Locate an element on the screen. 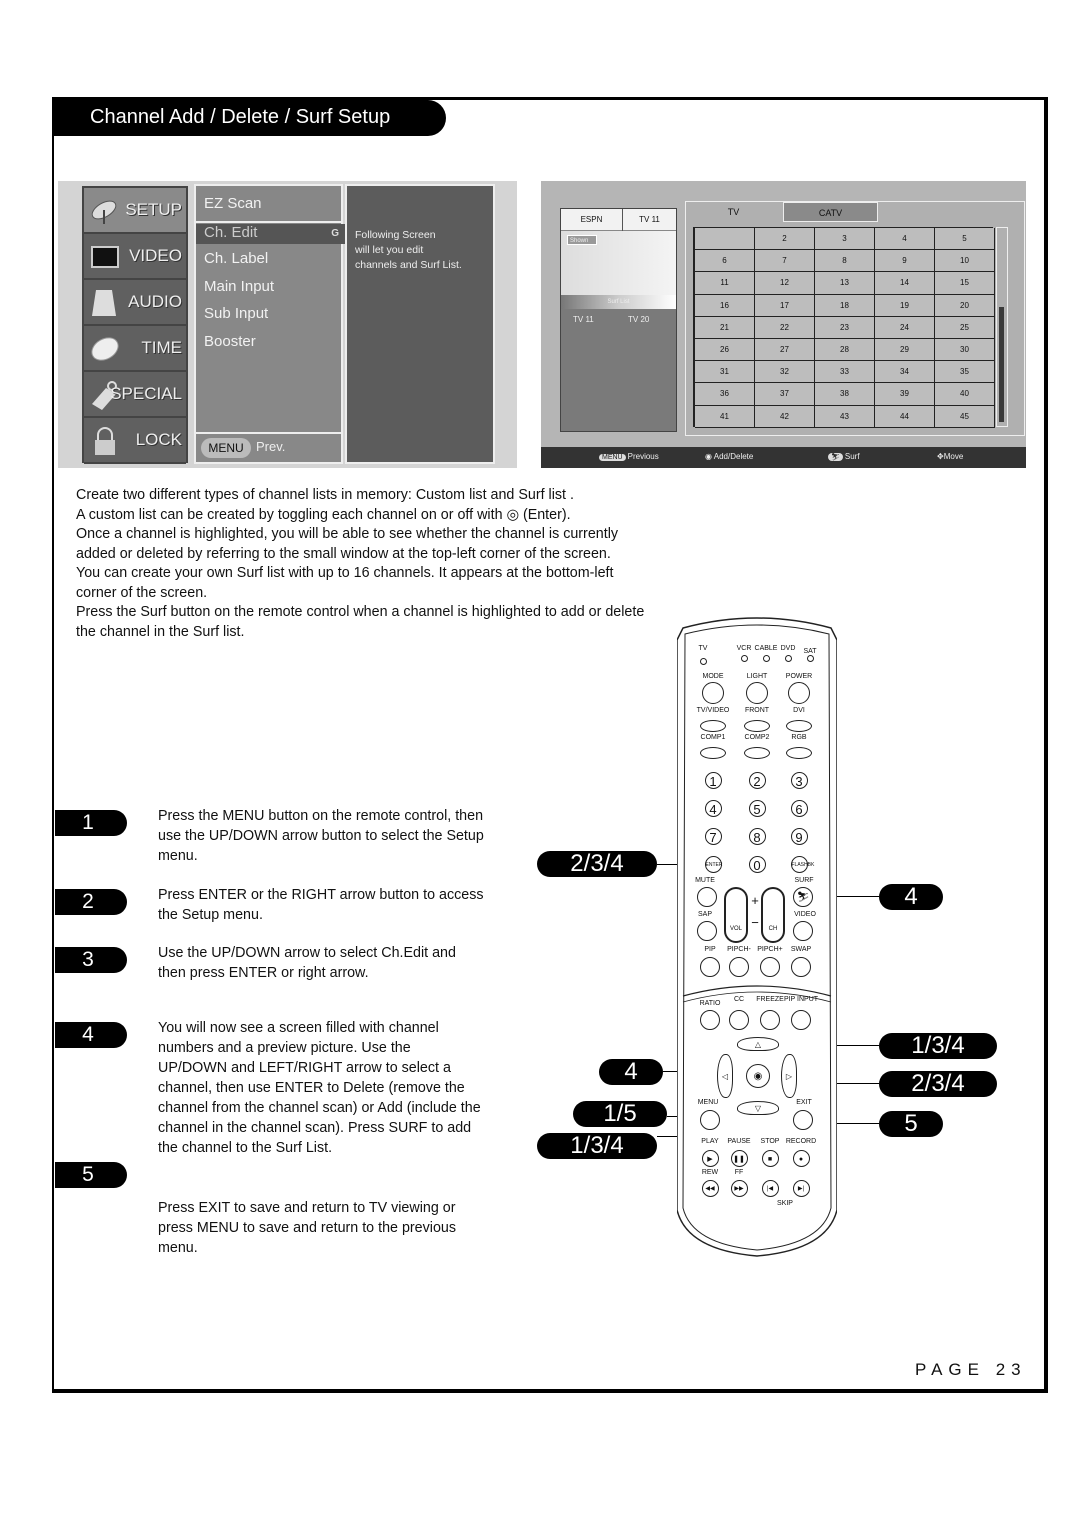 This screenshot has width=1080, height=1528. channel-cell: 7 is located at coordinates (785, 261).